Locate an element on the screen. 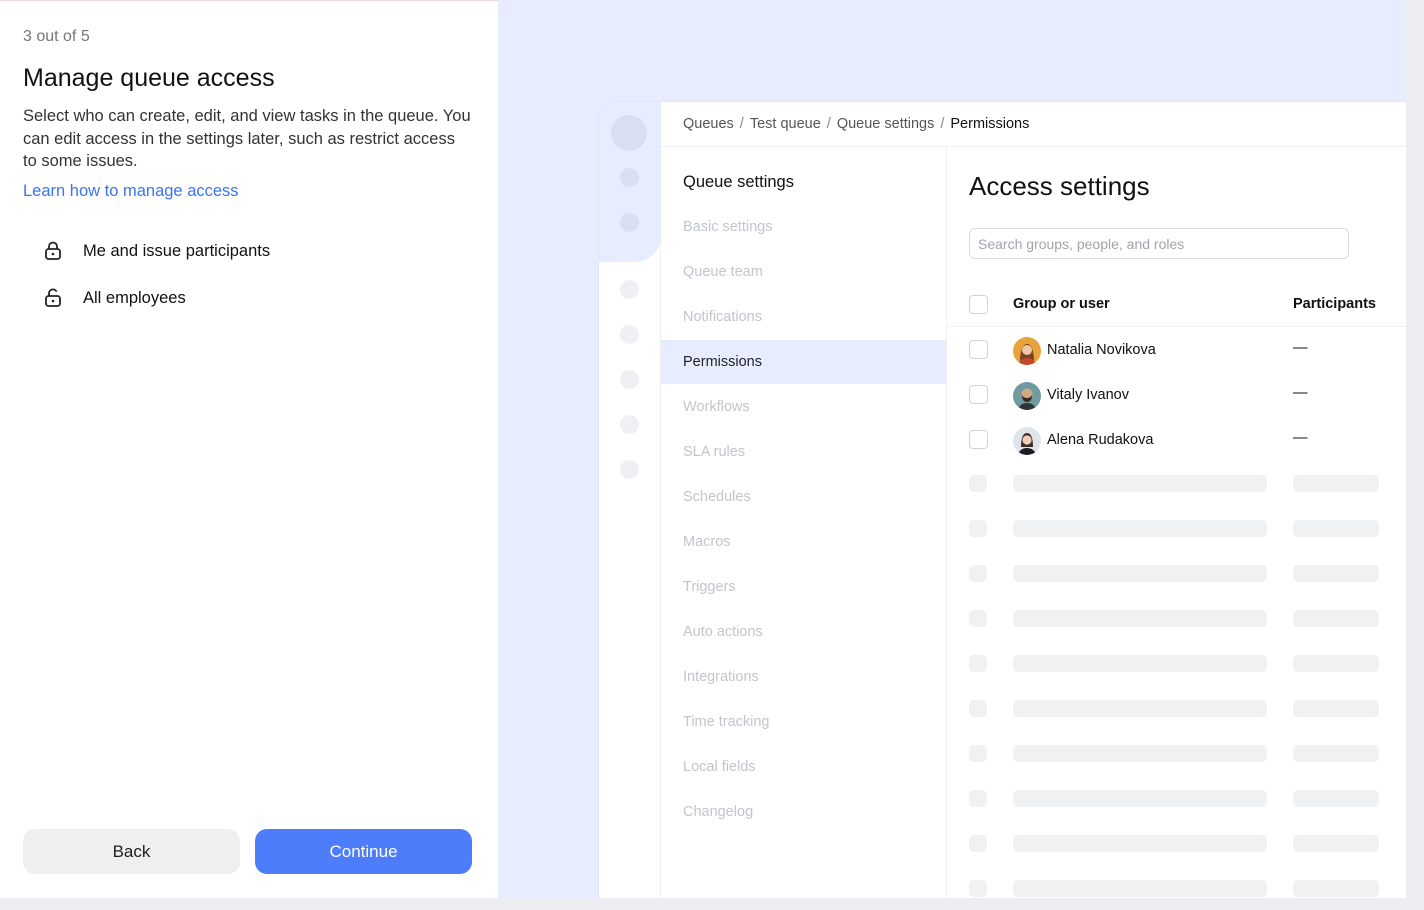 This screenshot has width=1424, height=910. table-row: Vitaly Ivanov — is located at coordinates (1176, 395).